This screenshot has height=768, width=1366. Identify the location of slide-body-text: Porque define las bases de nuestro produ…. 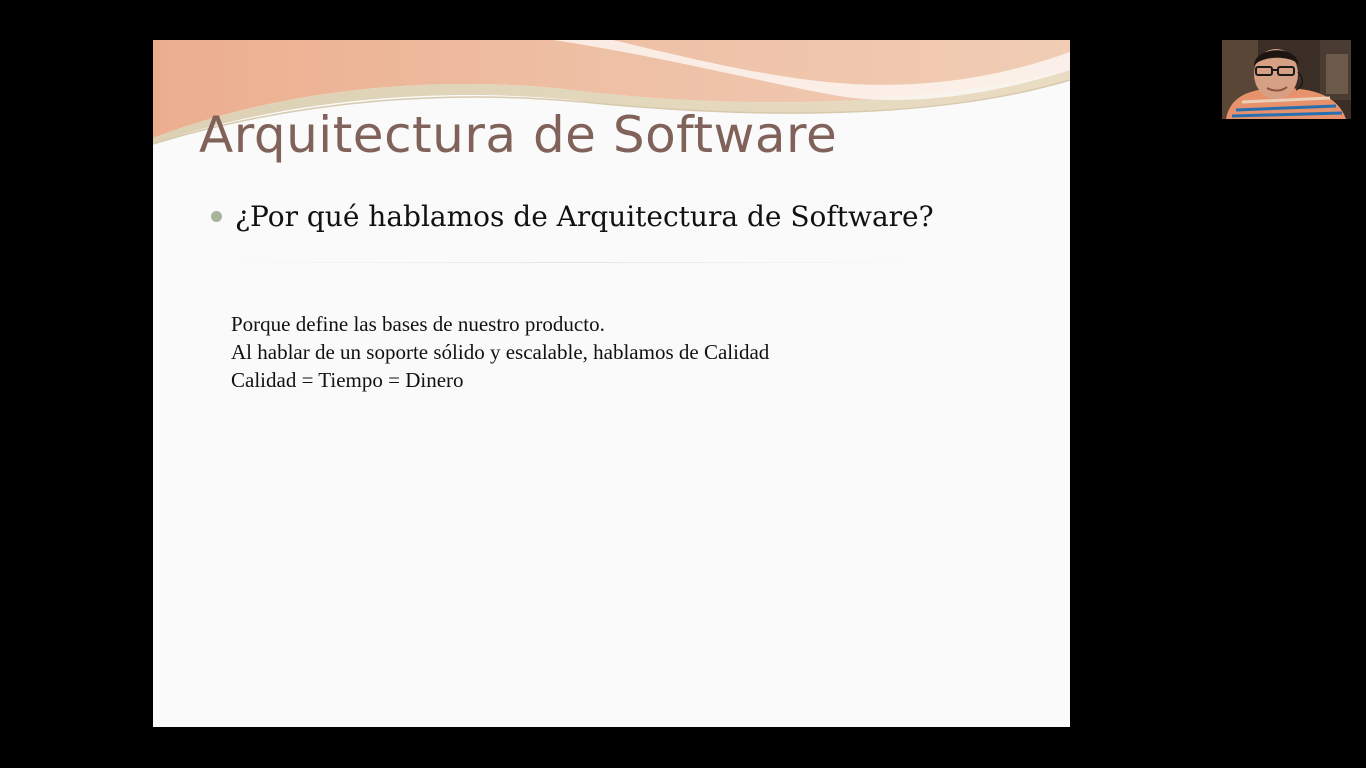
(500, 352).